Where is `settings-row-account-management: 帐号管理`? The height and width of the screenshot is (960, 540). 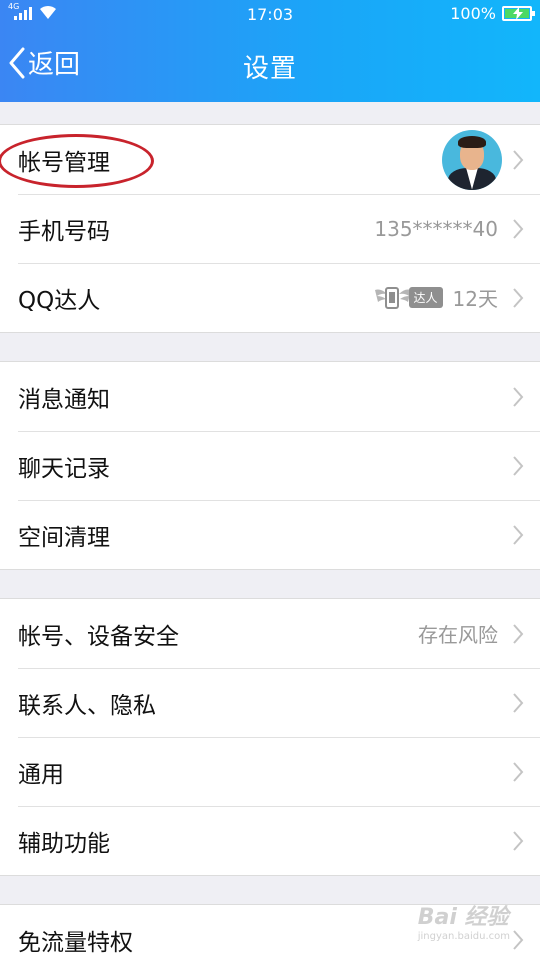
settings-row-account-management: 帐号管理 is located at coordinates (270, 159).